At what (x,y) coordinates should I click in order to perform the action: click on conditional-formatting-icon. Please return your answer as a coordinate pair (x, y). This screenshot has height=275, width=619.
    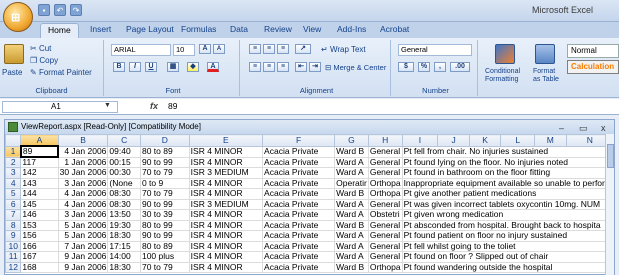
    Looking at the image, I should click on (505, 54).